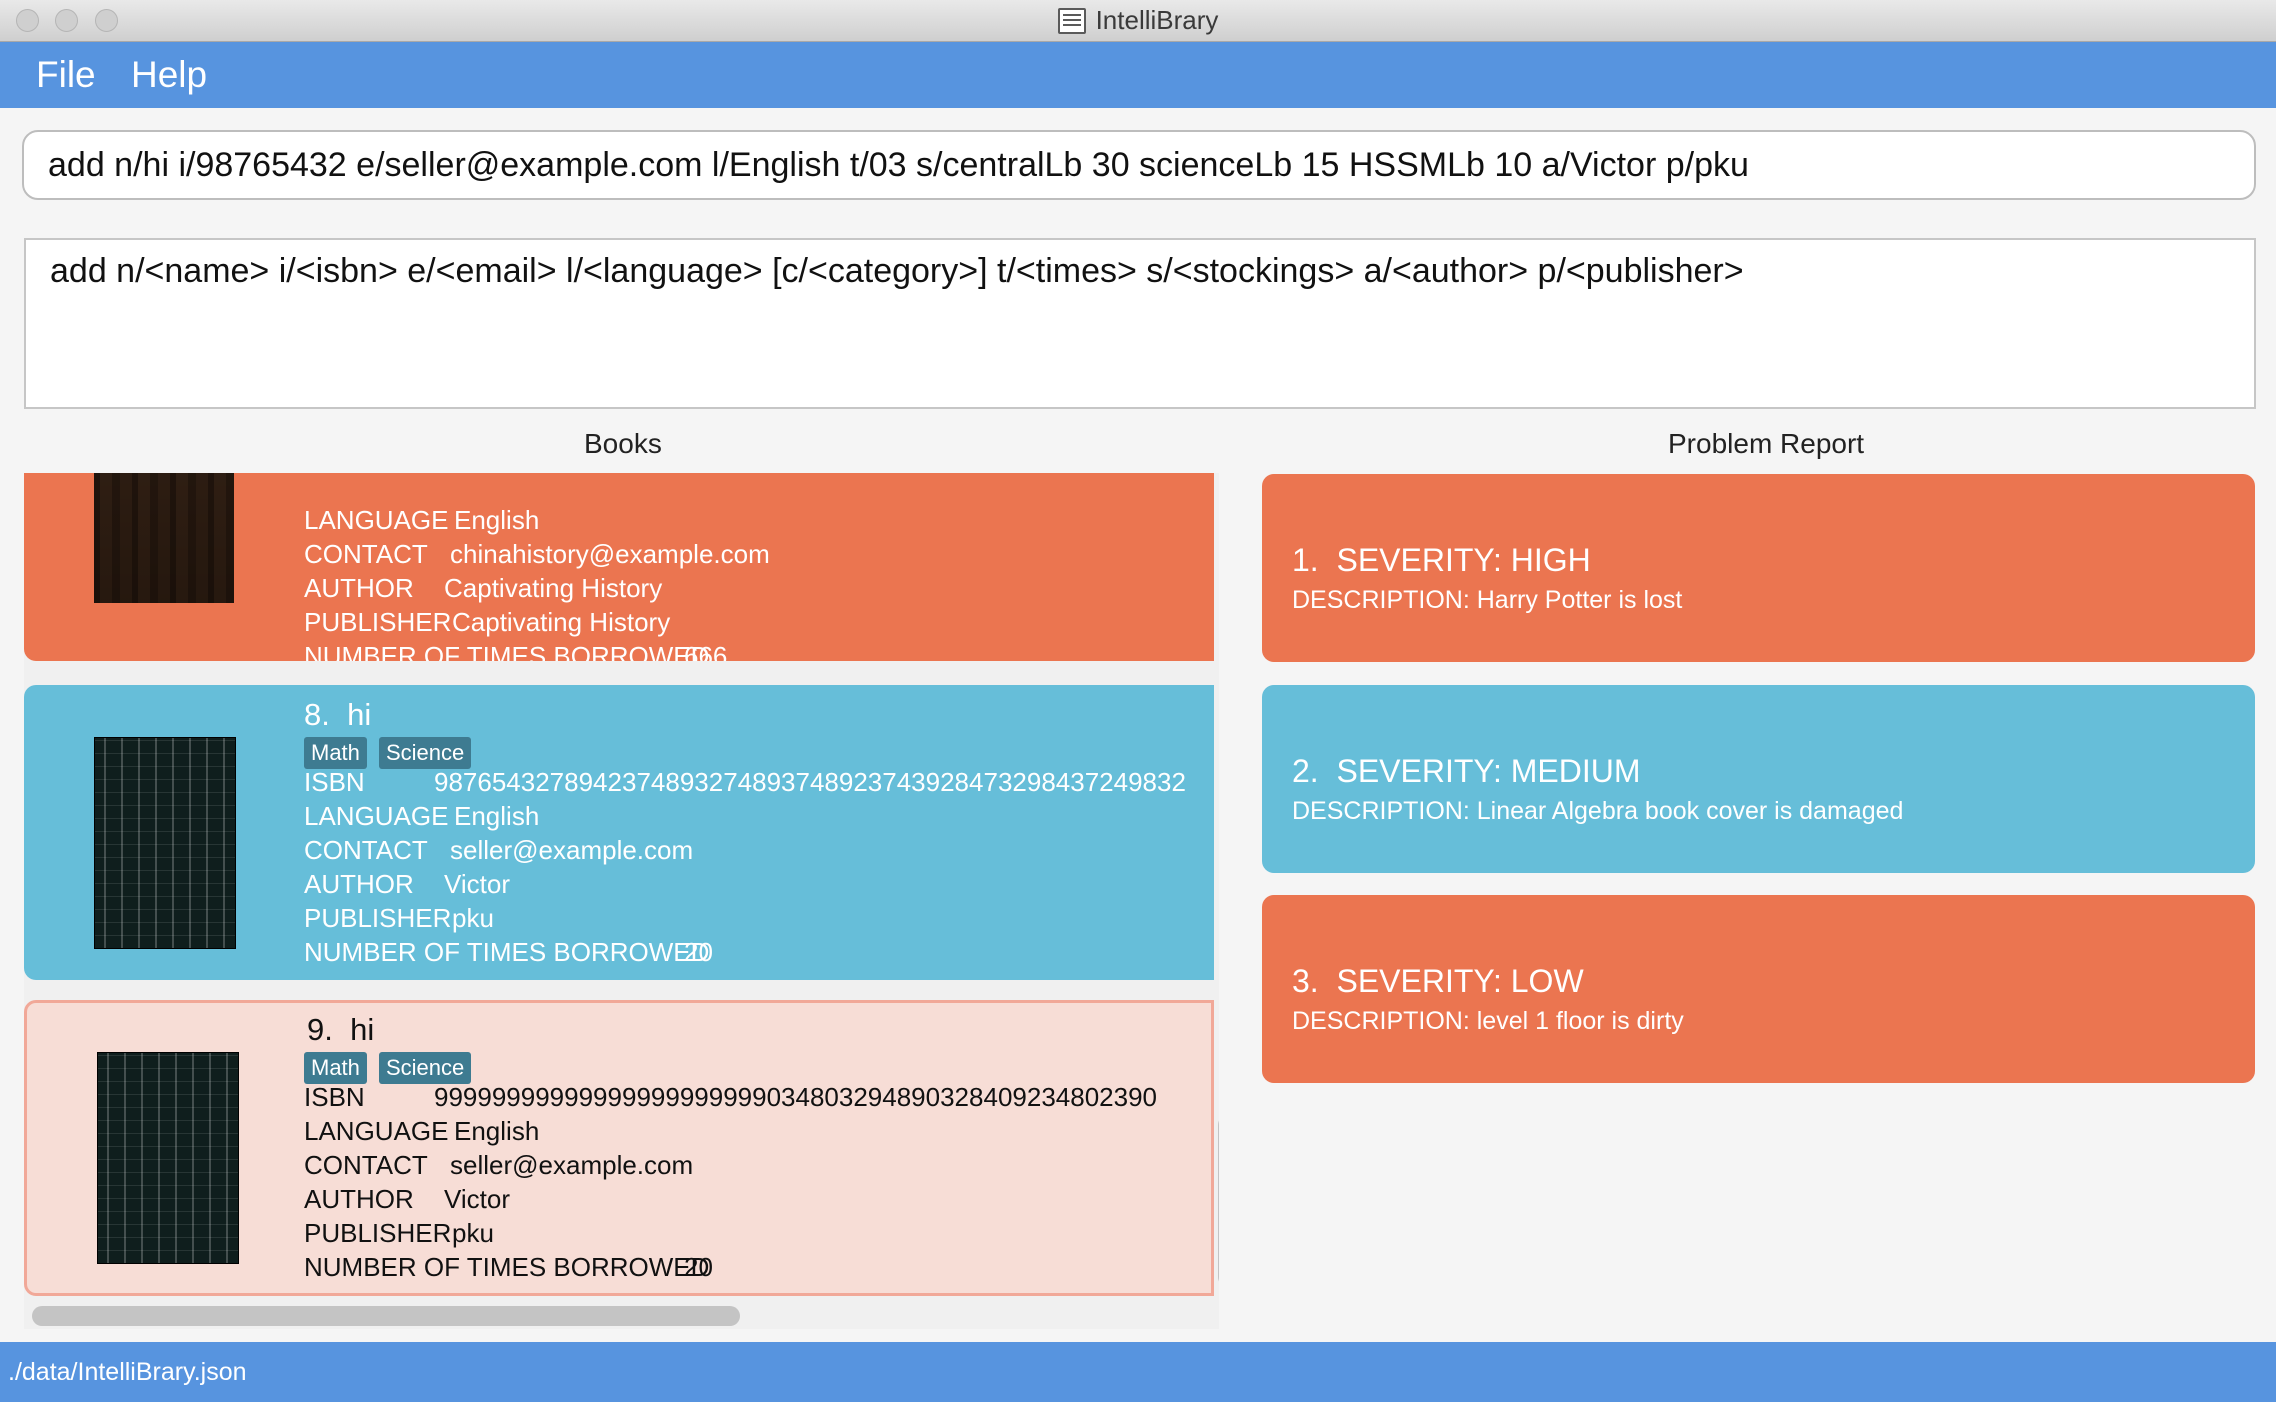 This screenshot has width=2276, height=1402. What do you see at coordinates (1138, 1372) in the screenshot?
I see `status-bar: ./data/IntelliBrary.json` at bounding box center [1138, 1372].